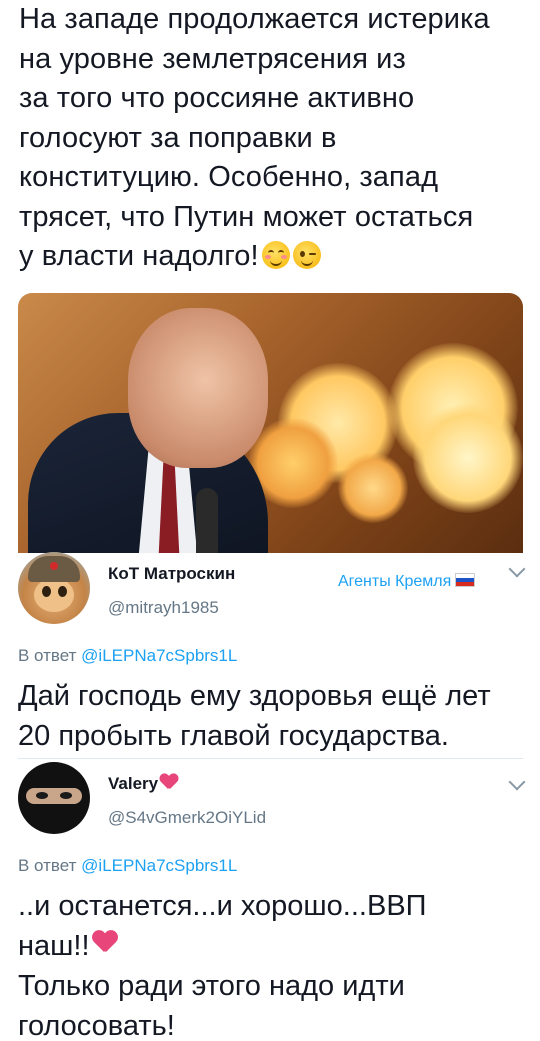 The image size is (540, 1041). I want to click on reply1-reply-to: В ответ @iLEPNa7cSpbrs1L, so click(127, 656).